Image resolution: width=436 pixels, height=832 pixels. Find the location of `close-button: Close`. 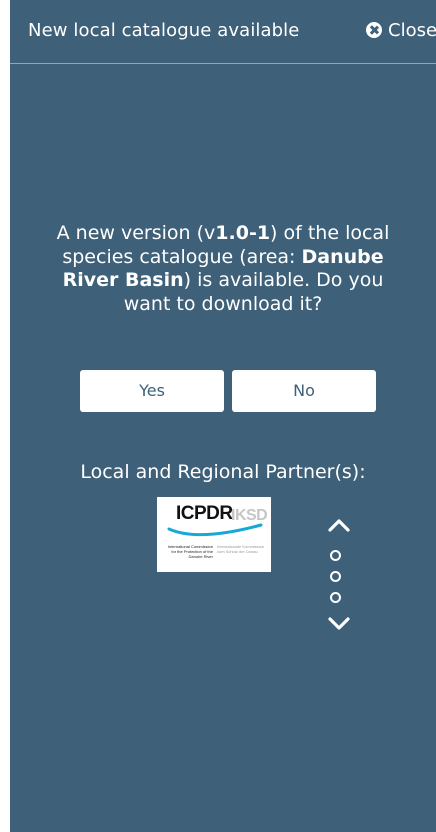

close-button: Close is located at coordinates (401, 30).